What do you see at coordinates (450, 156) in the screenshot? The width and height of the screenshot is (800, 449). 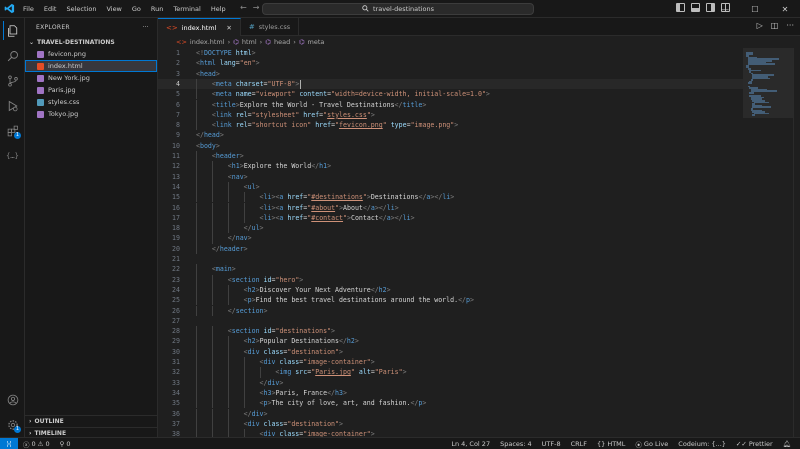 I see `code-line: 11 <header>` at bounding box center [450, 156].